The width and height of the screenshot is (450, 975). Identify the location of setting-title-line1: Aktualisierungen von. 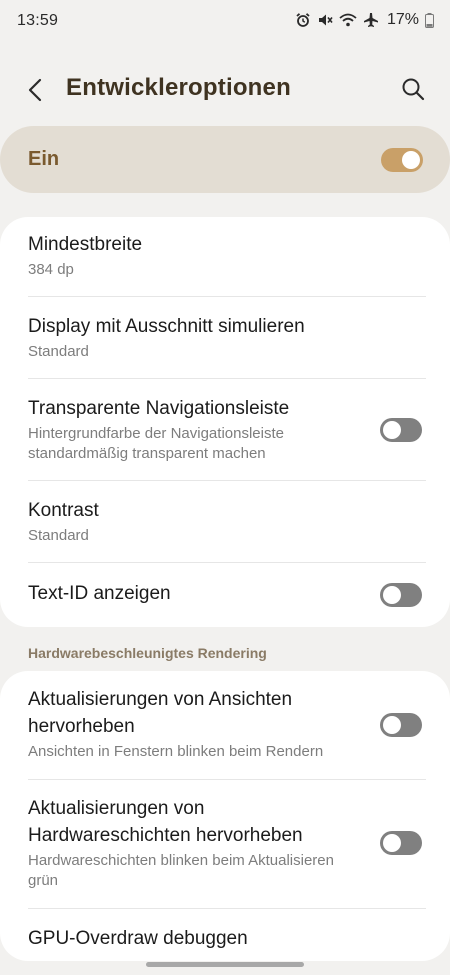
(116, 808).